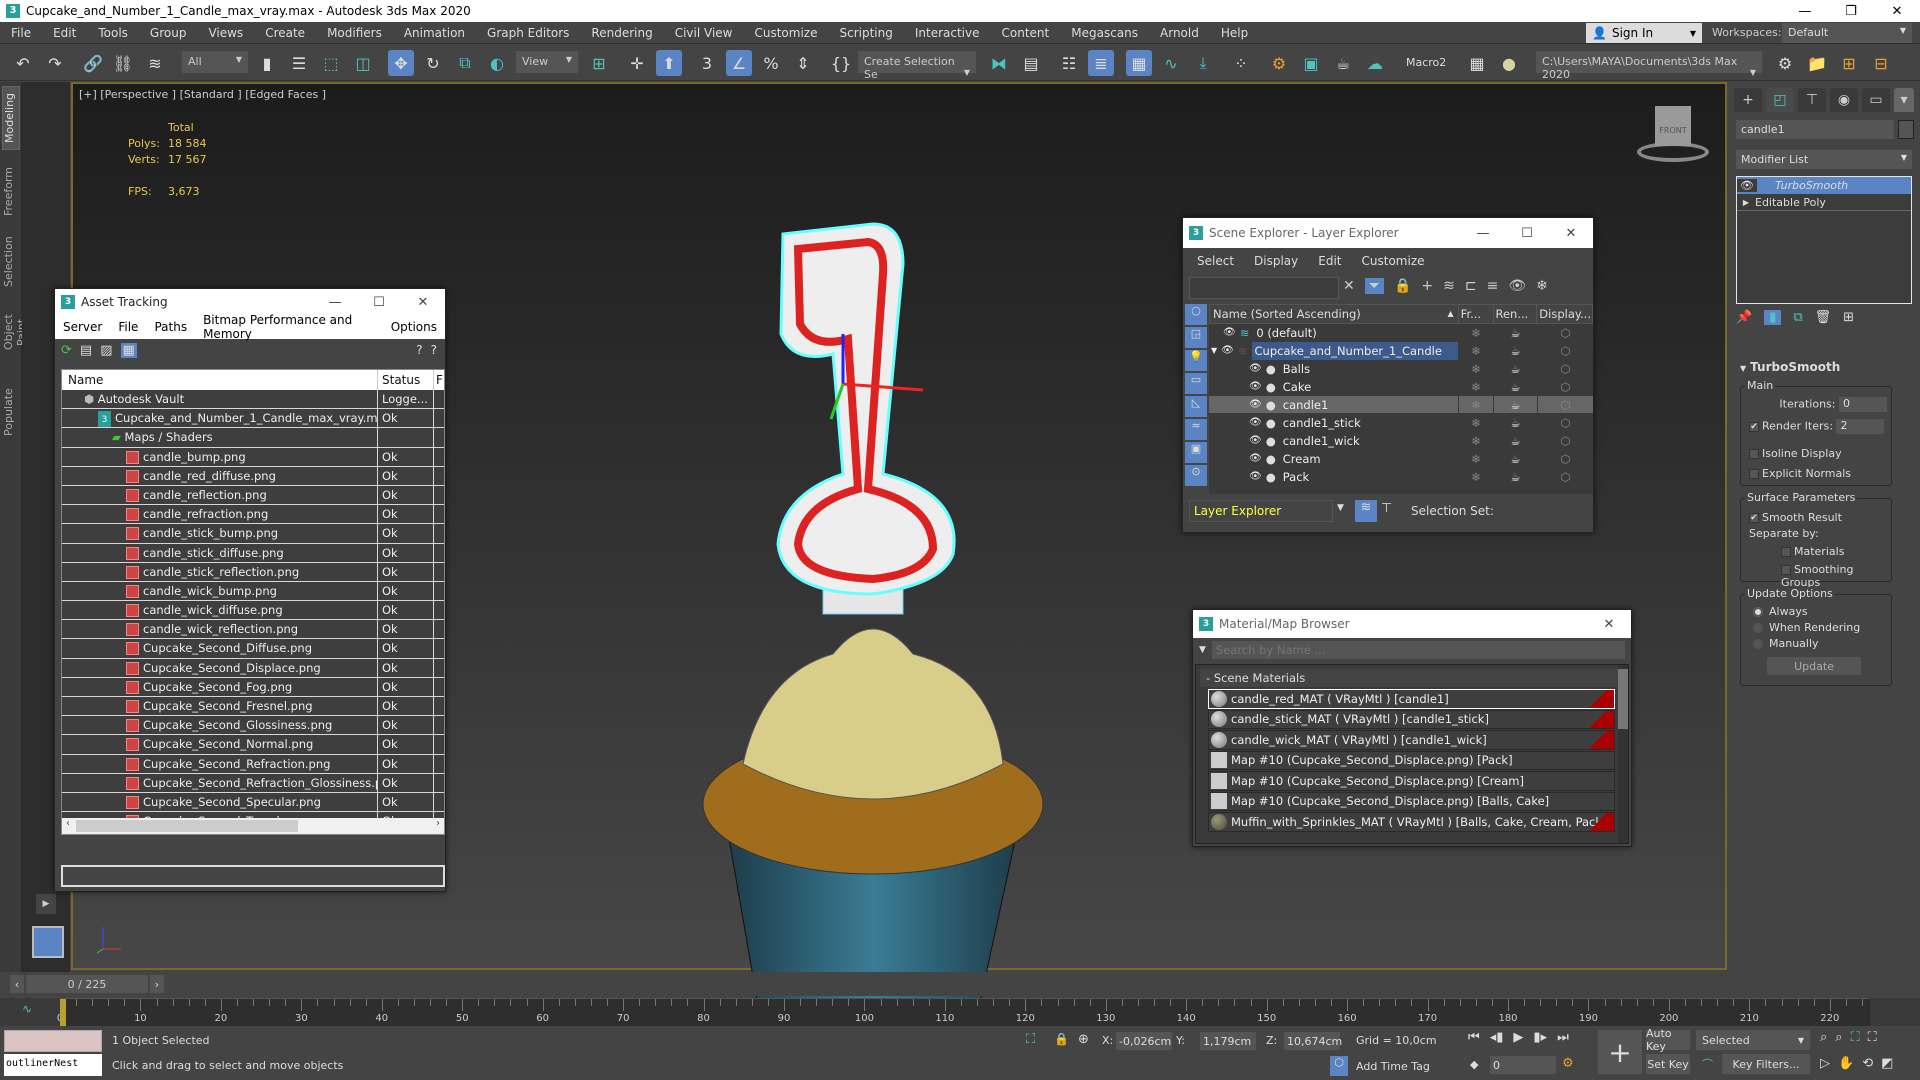  Describe the element at coordinates (1354, 350) in the screenshot. I see `scene-item-name: Cupcake_and_Number_1_Candle` at that location.